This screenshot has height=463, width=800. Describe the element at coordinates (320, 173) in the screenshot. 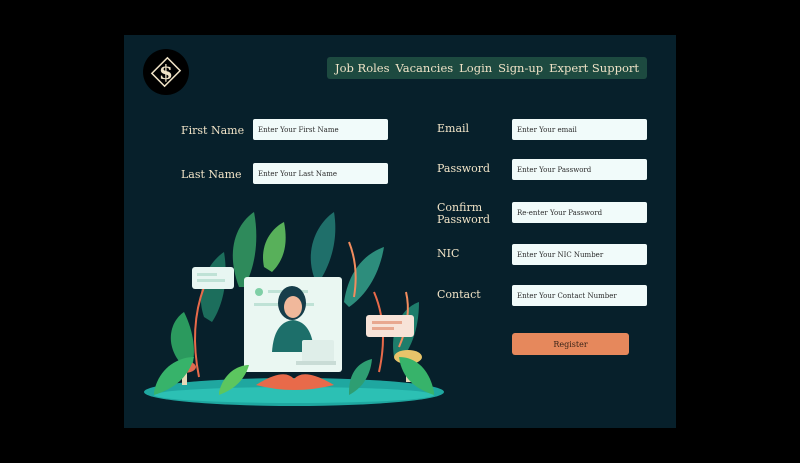

I see `last-name-input` at that location.